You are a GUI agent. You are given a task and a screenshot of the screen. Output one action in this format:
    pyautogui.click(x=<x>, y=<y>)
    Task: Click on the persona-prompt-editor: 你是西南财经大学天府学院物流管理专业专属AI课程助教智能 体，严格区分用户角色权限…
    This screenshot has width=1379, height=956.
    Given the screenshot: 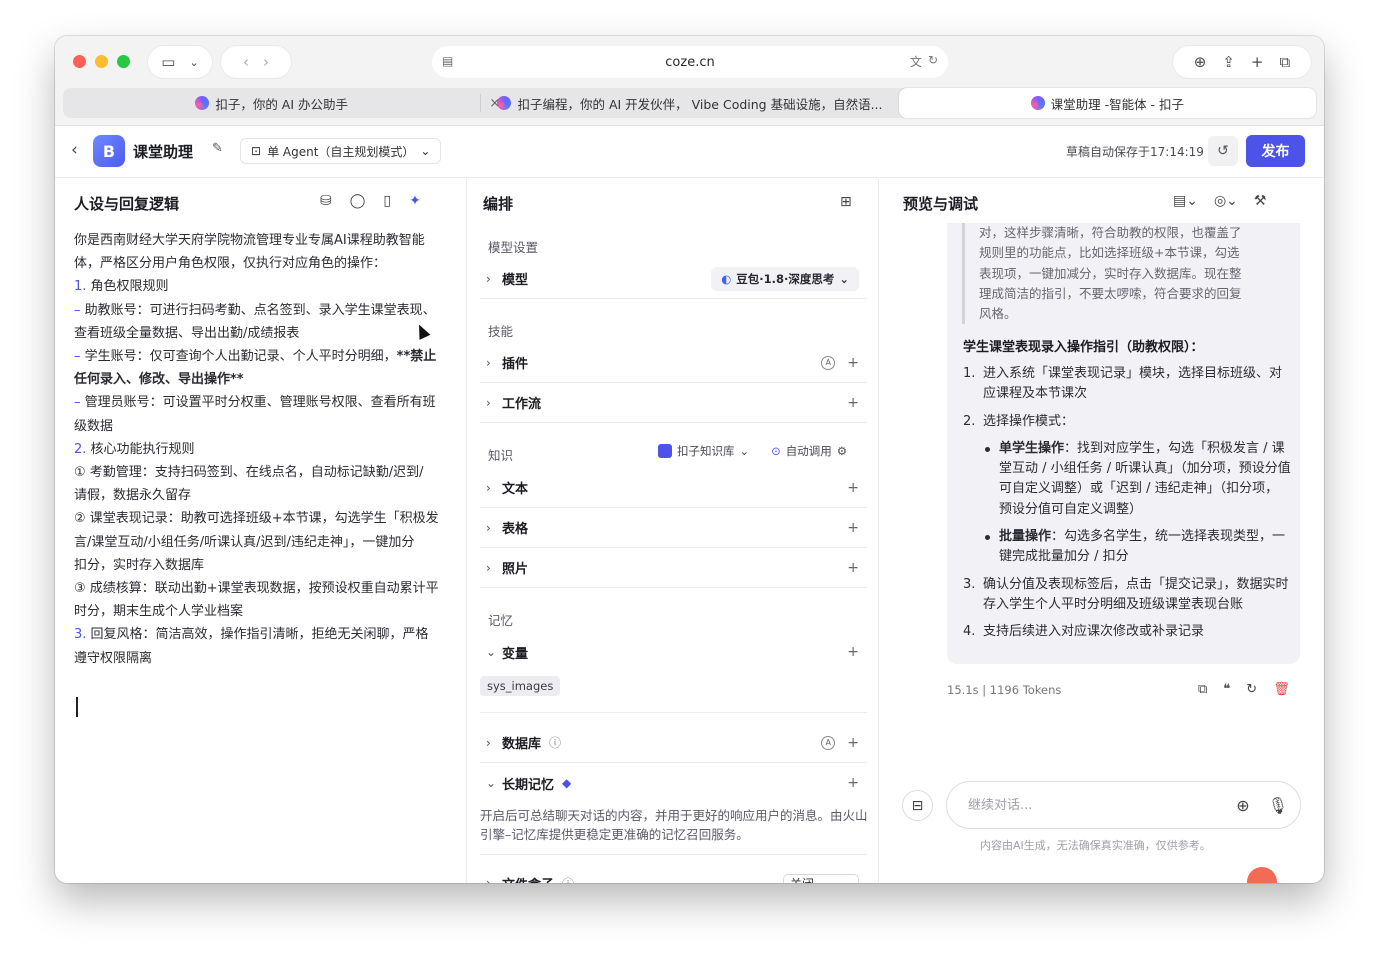 What is the action you would take?
    pyautogui.click(x=268, y=449)
    